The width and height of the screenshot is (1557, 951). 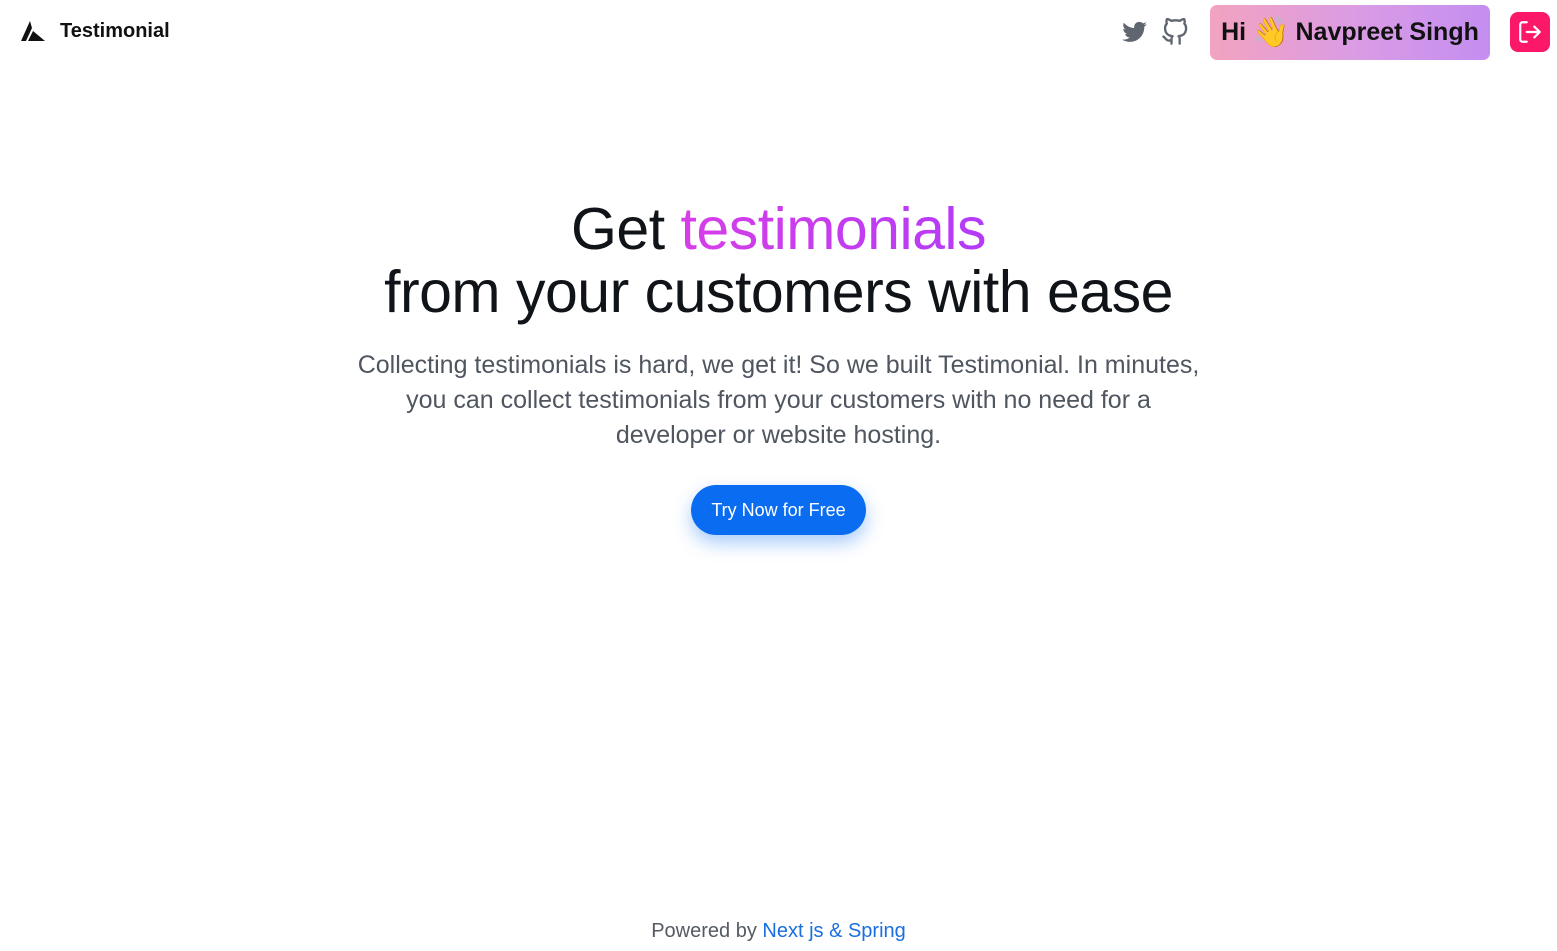 I want to click on brand-name: Testimonial, so click(x=115, y=30).